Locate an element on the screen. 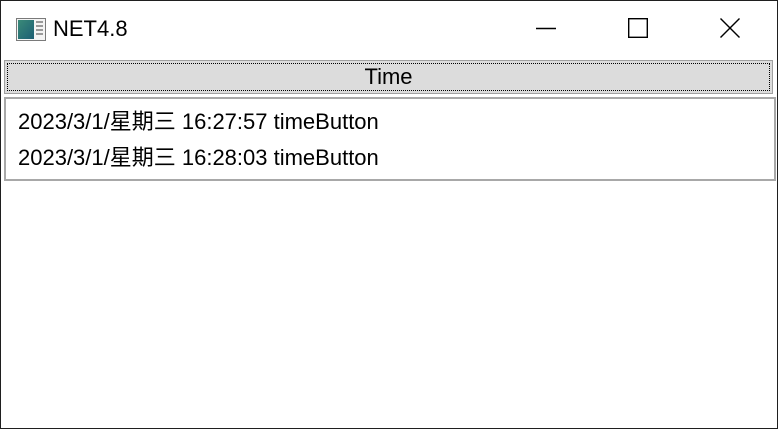 The width and height of the screenshot is (778, 429). list-item: 2023/3/1/星期三 16:28:03 timeButton is located at coordinates (396, 158).